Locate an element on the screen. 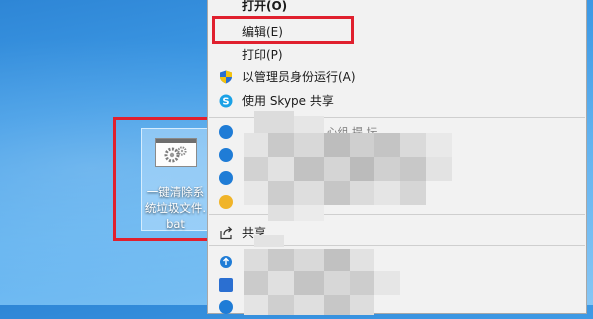 This screenshot has height=319, width=593. menu-item-label: 打开(O) is located at coordinates (265, 6).